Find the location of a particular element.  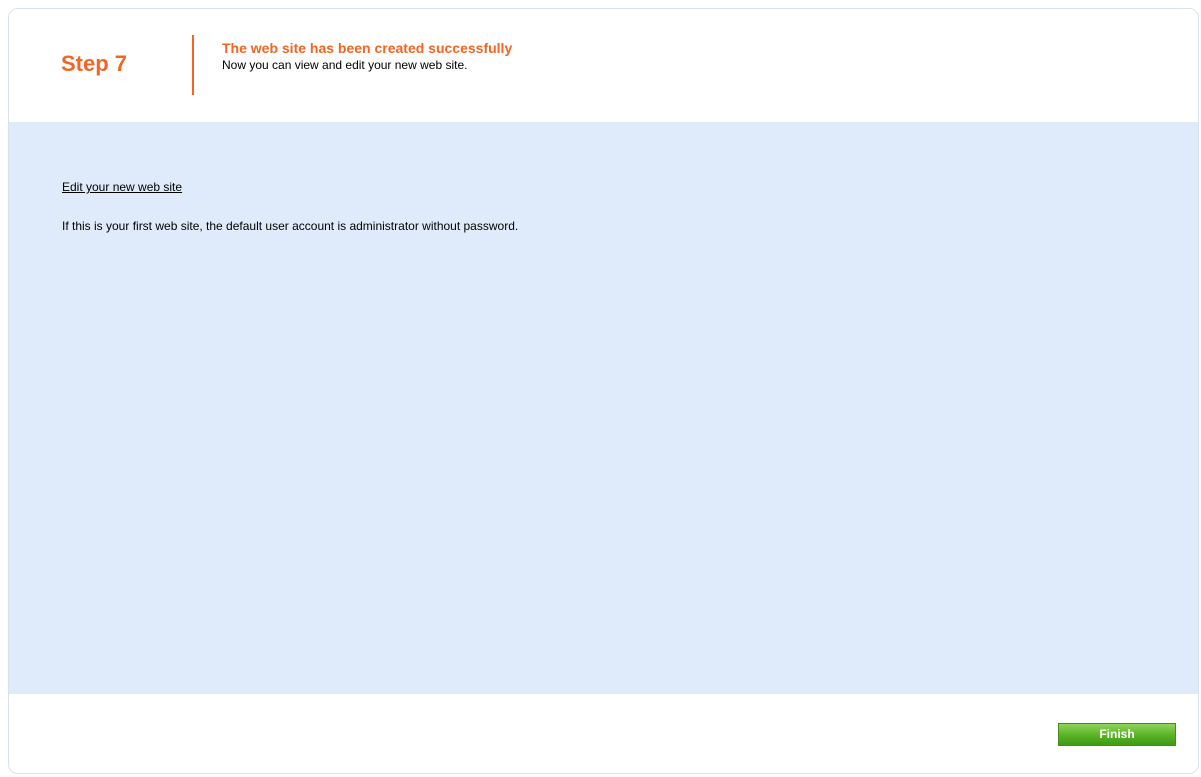

wizard-footer: Finish is located at coordinates (603, 733).